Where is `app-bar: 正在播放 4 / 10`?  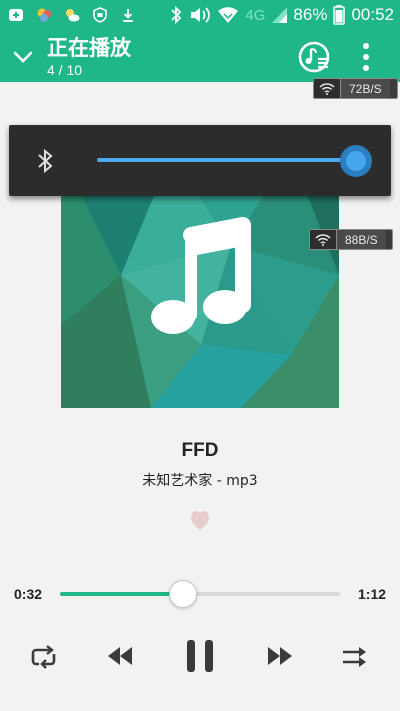 app-bar: 正在播放 4 / 10 is located at coordinates (200, 56).